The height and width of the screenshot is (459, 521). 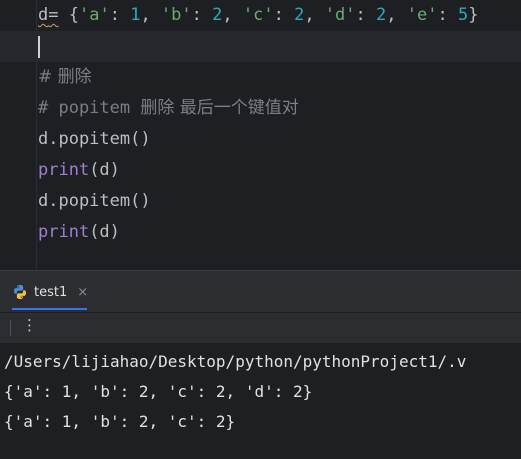 I want to click on current-line-highlight, so click(x=260, y=46).